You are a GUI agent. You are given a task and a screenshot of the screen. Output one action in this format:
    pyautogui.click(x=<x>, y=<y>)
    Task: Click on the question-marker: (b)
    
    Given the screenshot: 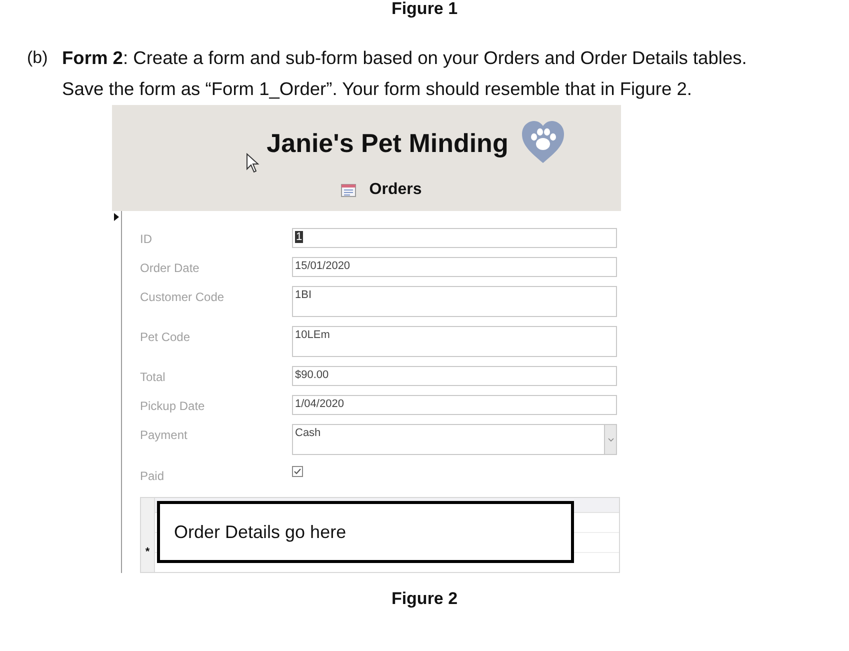 What is the action you would take?
    pyautogui.click(x=38, y=58)
    